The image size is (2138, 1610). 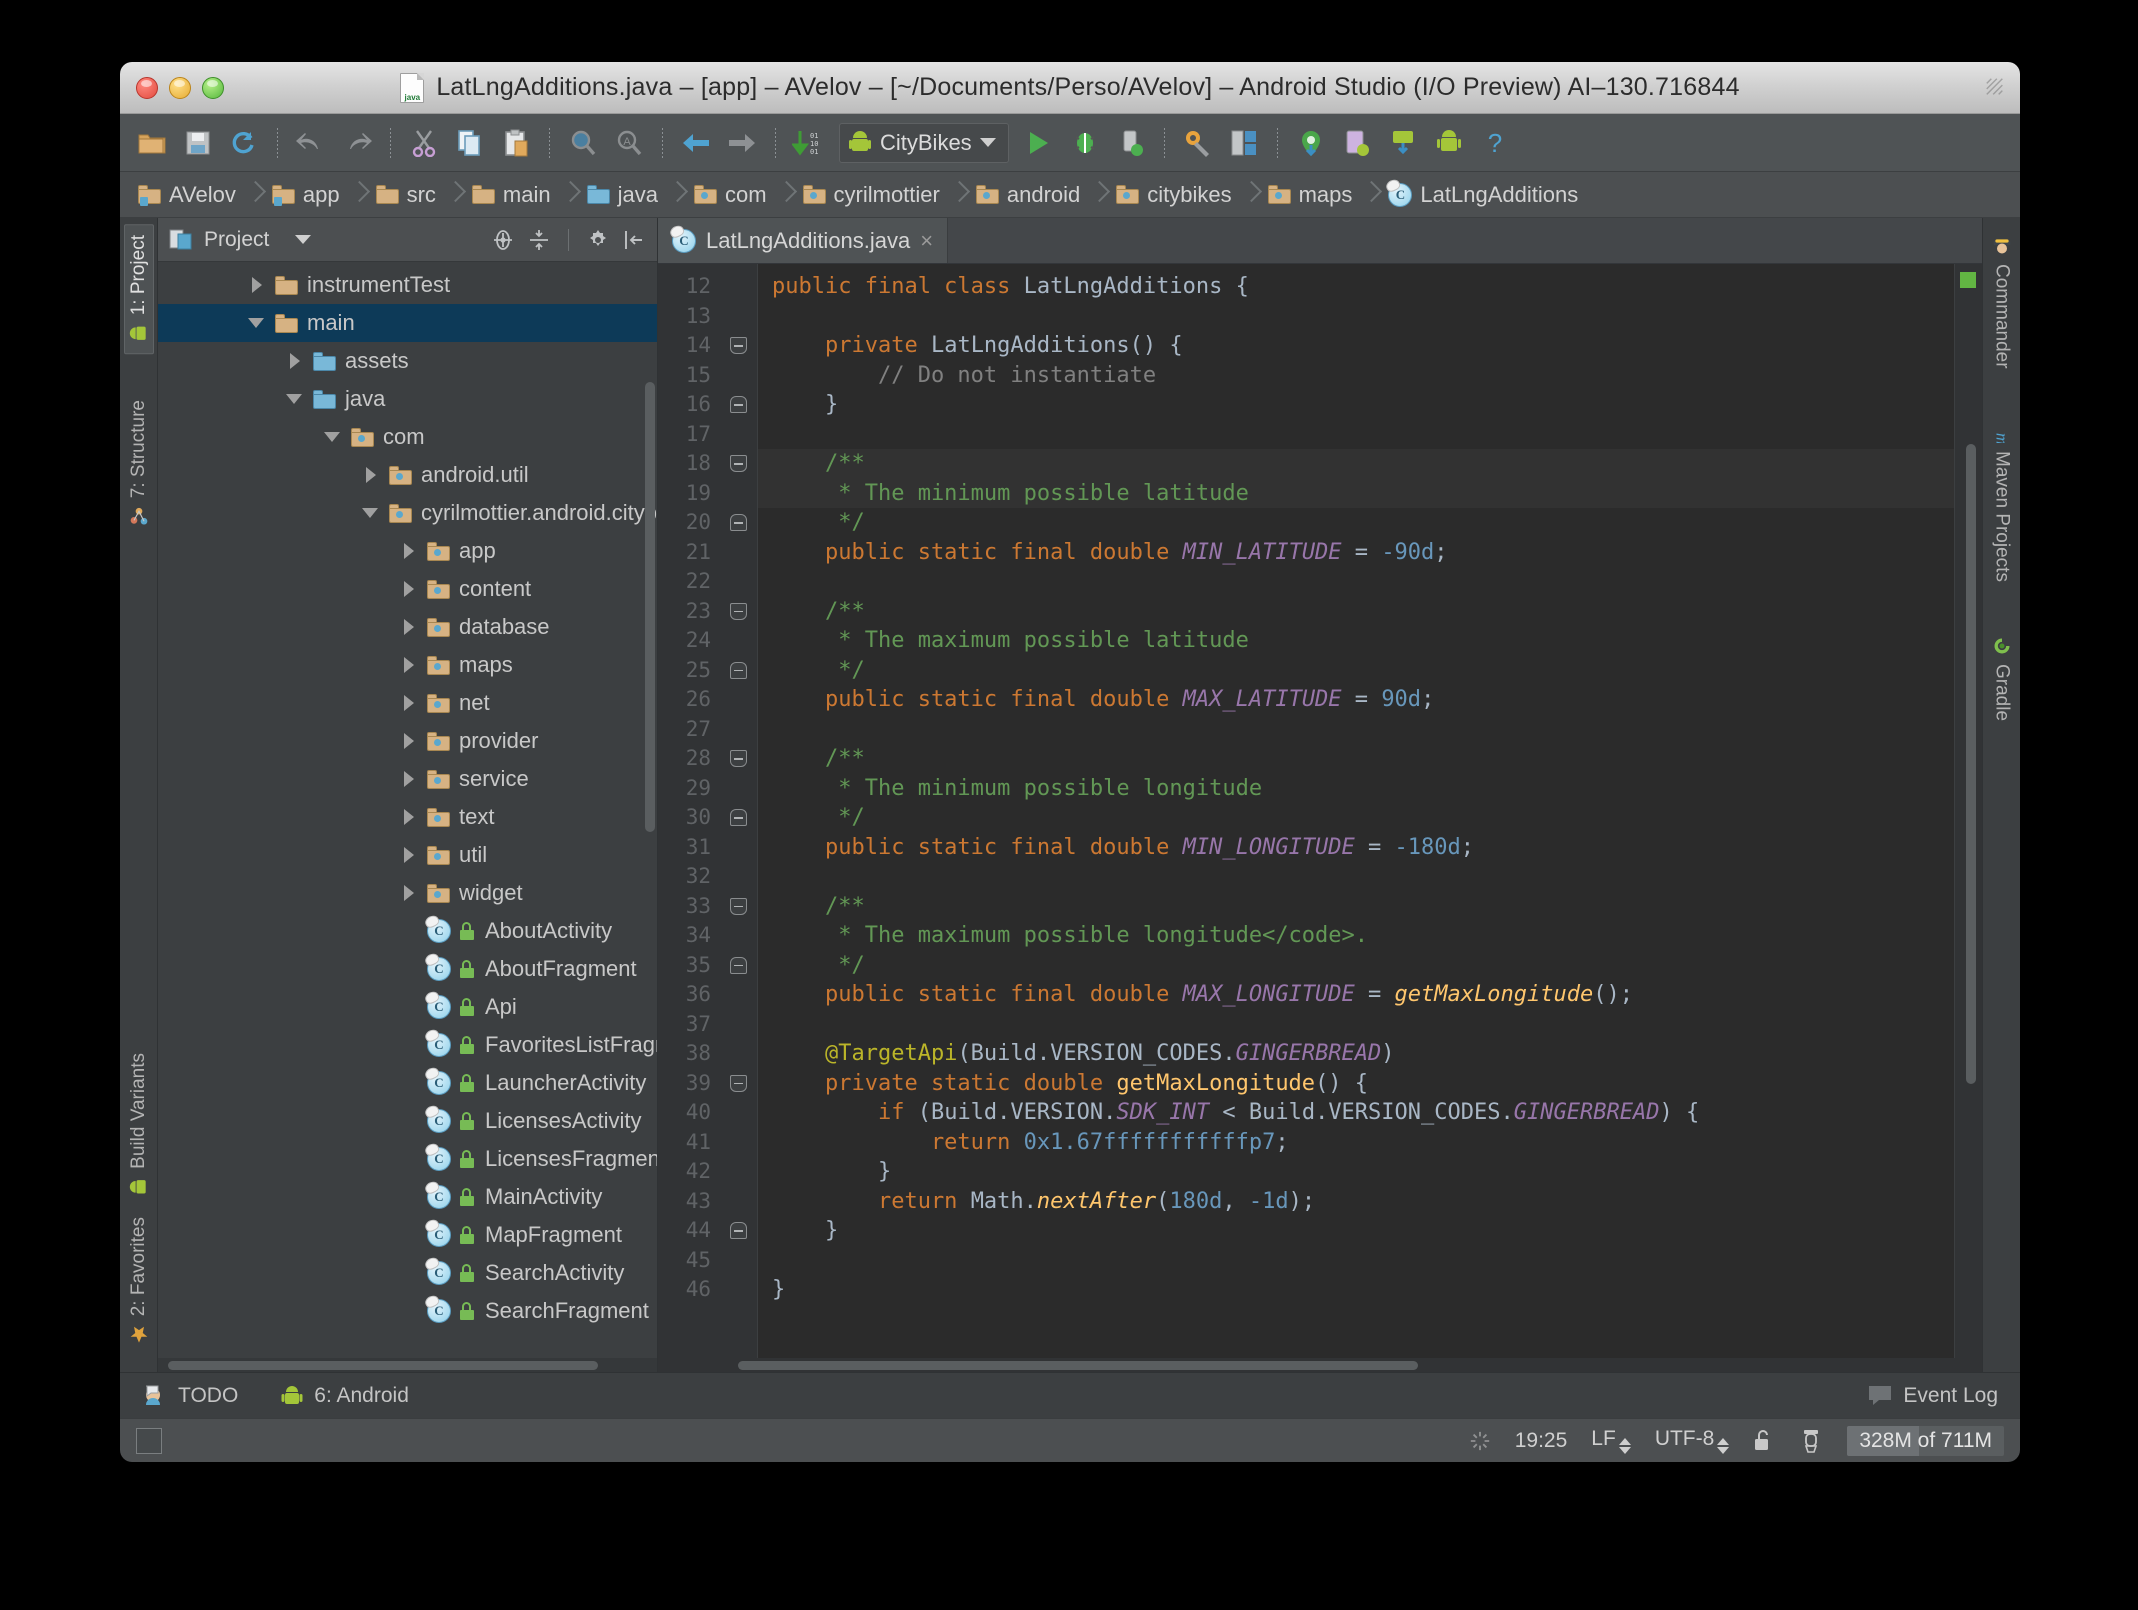 I want to click on bottom-tool-bar: TODO 6: Android Event Log, so click(x=1070, y=1395).